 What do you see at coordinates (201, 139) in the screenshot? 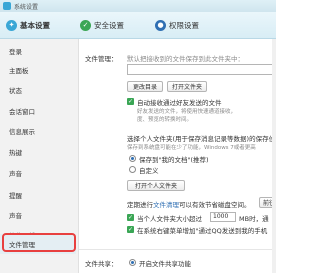
I see `personal-folder-text: 选择个人文件夹(用于保存消息记录等数据)的保存位` at bounding box center [201, 139].